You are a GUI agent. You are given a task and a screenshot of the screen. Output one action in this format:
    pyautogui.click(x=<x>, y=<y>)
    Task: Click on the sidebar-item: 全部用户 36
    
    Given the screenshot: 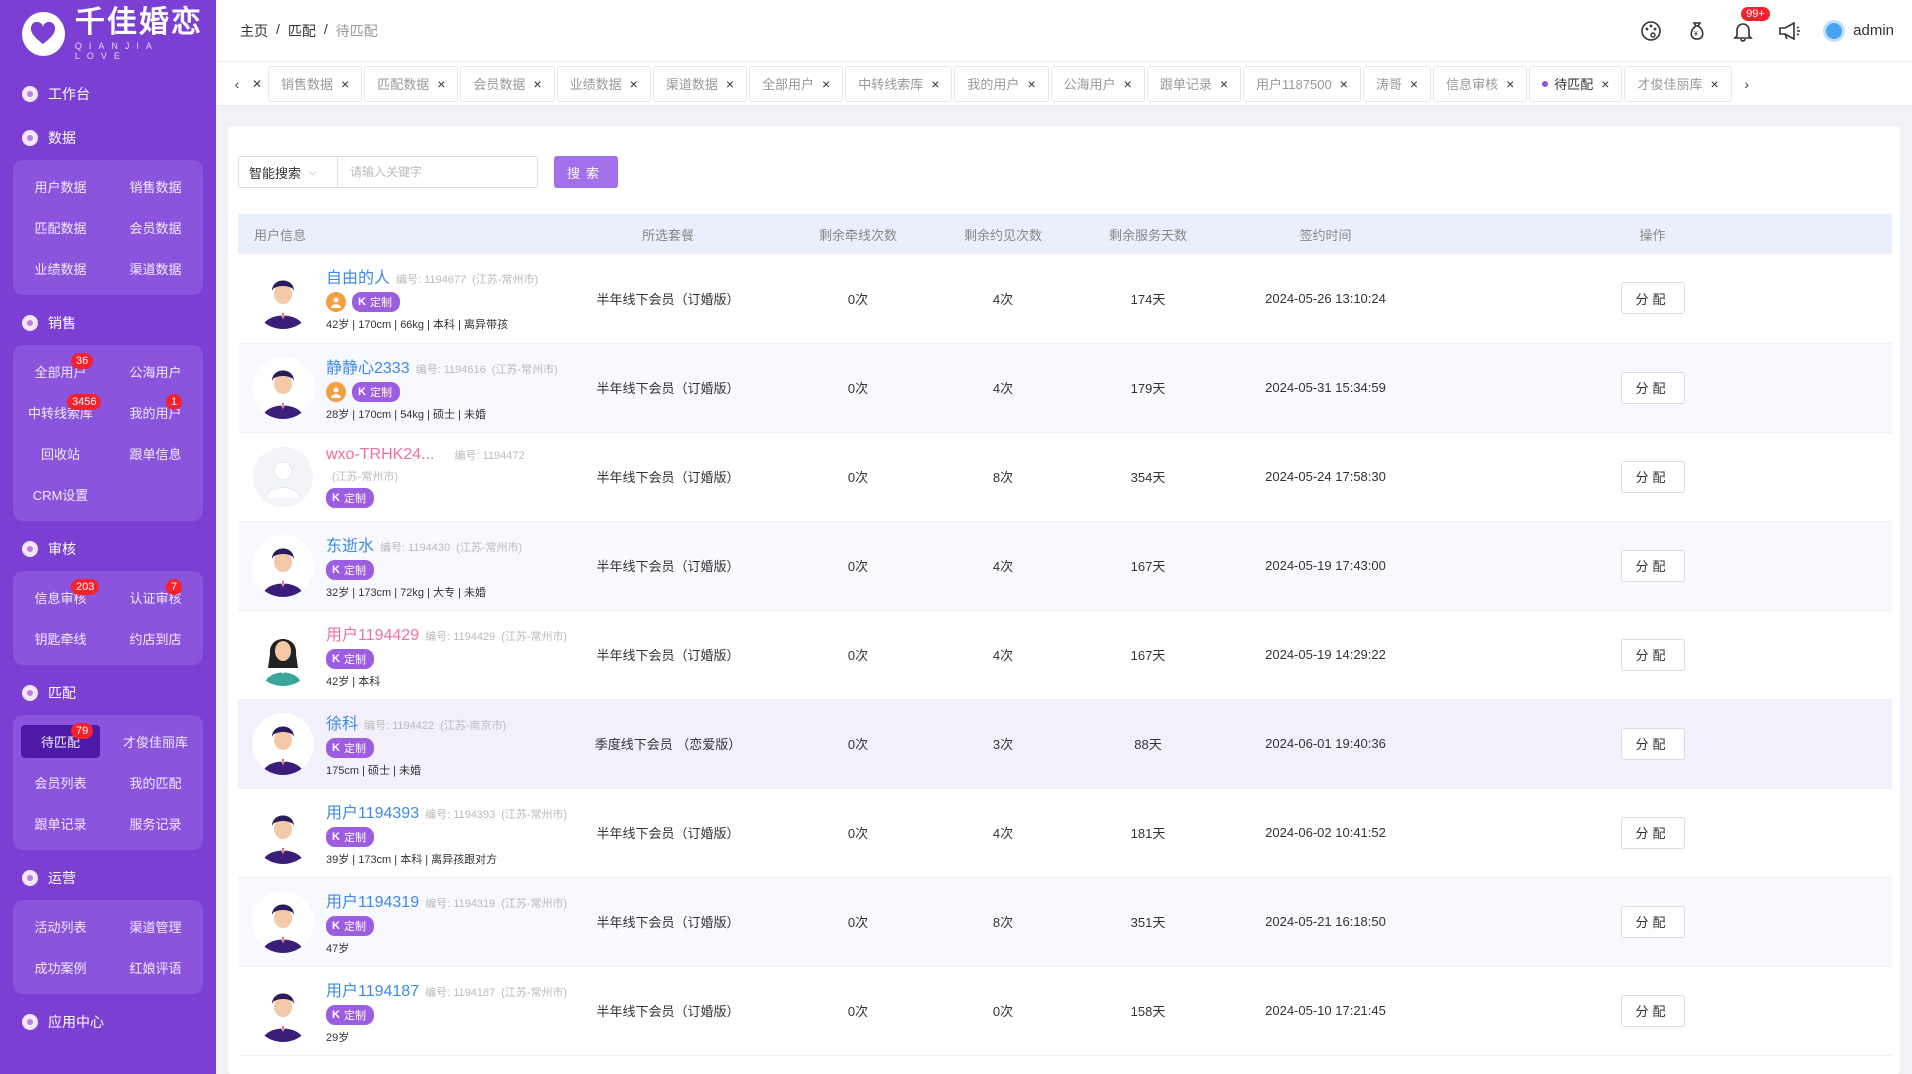 What is the action you would take?
    pyautogui.click(x=60, y=371)
    